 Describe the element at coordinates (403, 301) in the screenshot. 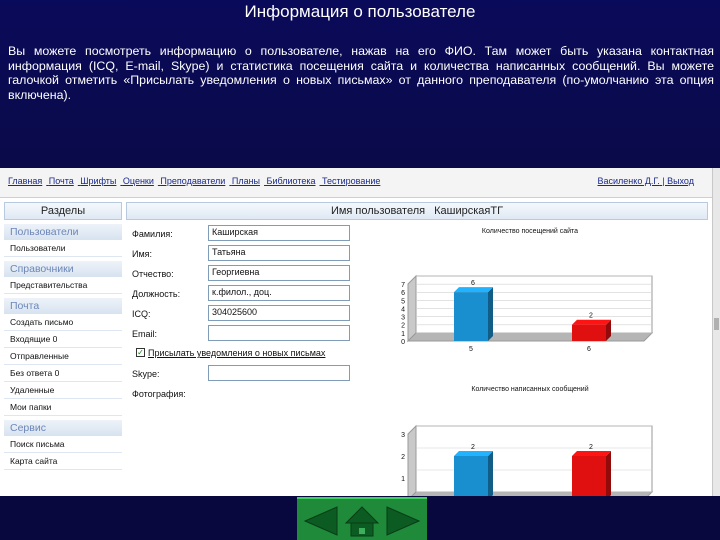

I see `chart-y-tick-label: 5` at that location.